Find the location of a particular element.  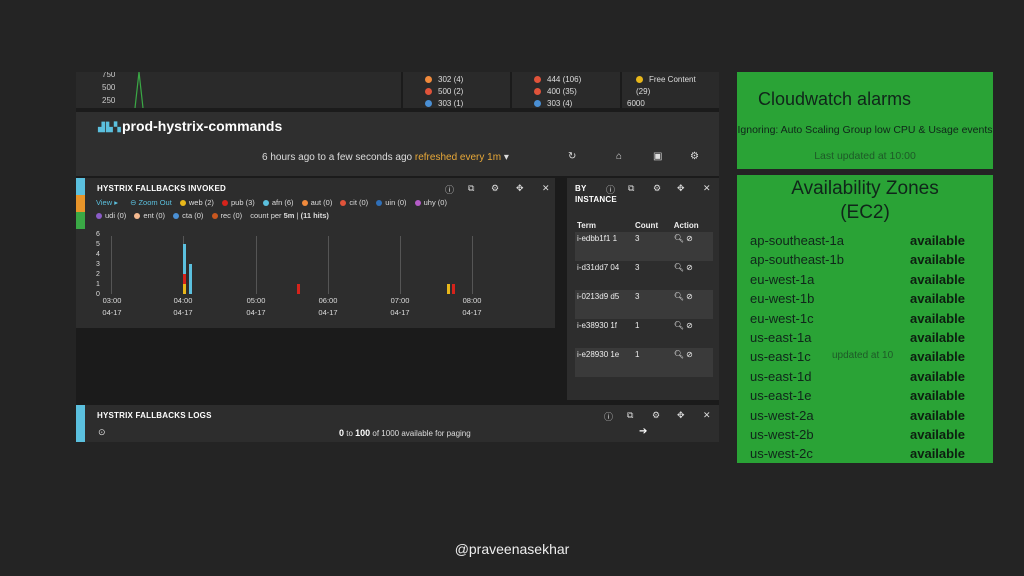

zone-row: us-west-2a available is located at coordinates (868, 415).